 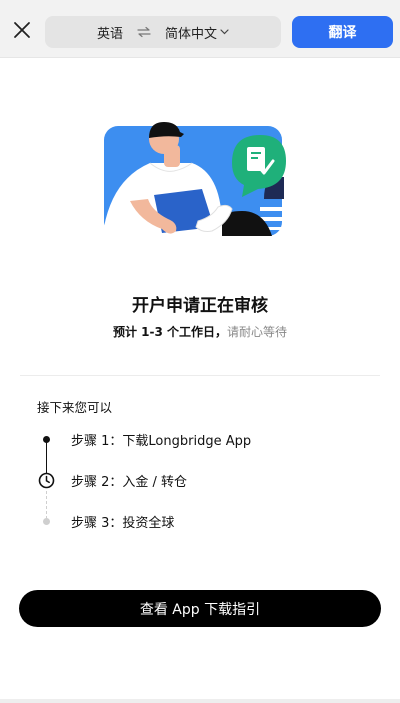 I want to click on step-label: 步骤 2：入金 / 转仓, so click(x=129, y=482).